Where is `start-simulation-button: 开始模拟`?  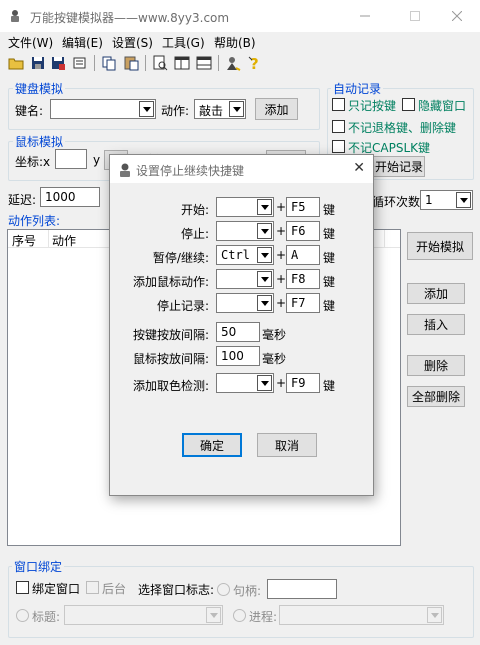
start-simulation-button: 开始模拟 is located at coordinates (440, 246).